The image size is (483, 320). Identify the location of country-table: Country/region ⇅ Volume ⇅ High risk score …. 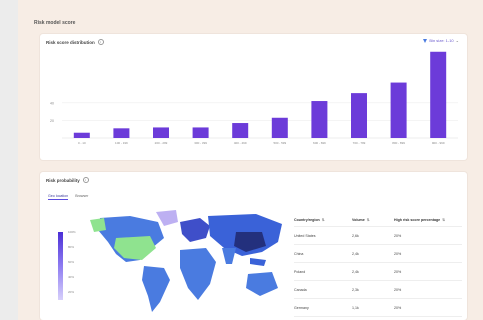
(378, 265).